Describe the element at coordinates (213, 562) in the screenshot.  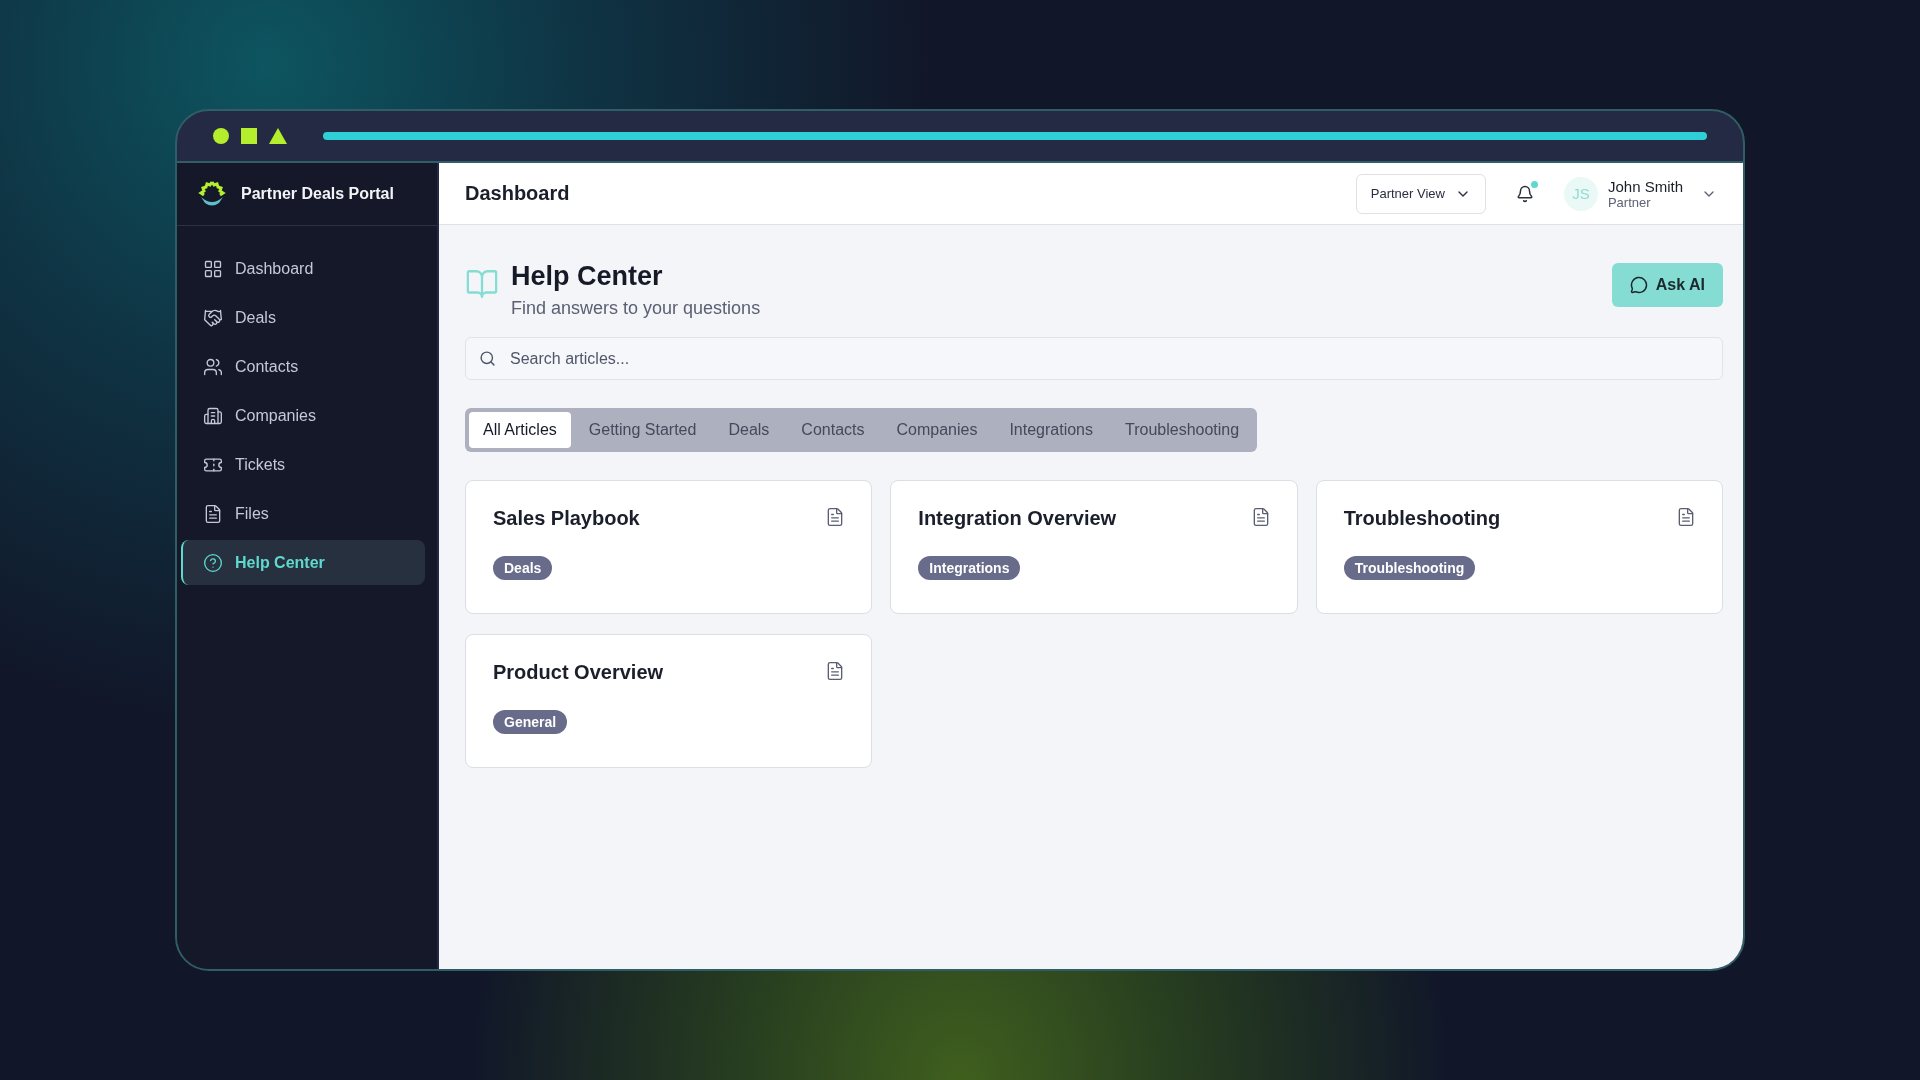
I see `help-icon` at that location.